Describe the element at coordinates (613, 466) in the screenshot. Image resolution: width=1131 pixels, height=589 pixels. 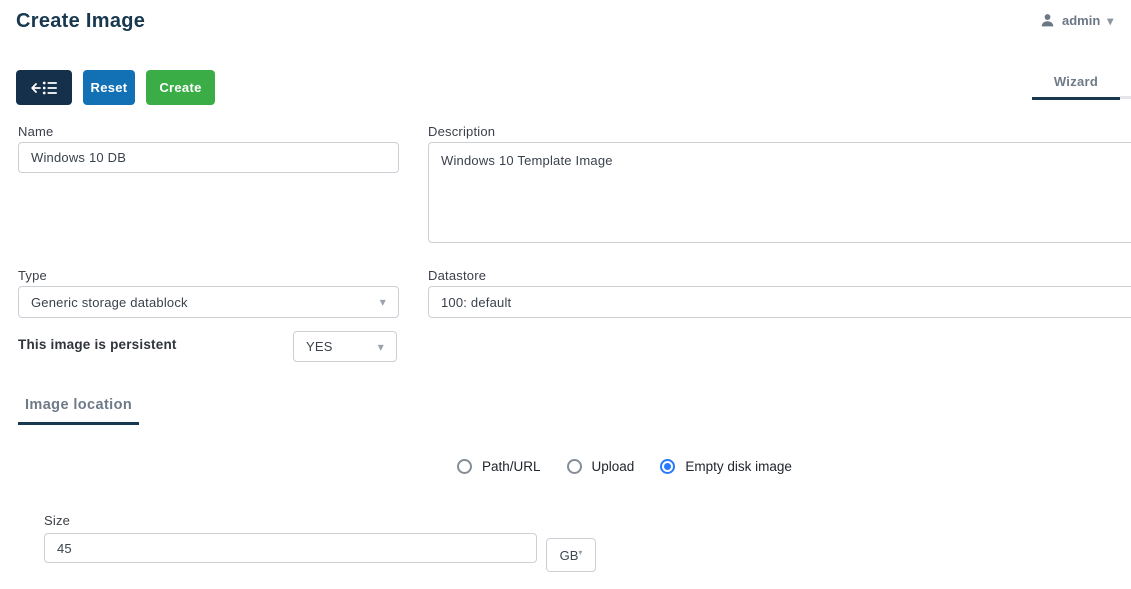
I see `radio-label: Upload` at that location.